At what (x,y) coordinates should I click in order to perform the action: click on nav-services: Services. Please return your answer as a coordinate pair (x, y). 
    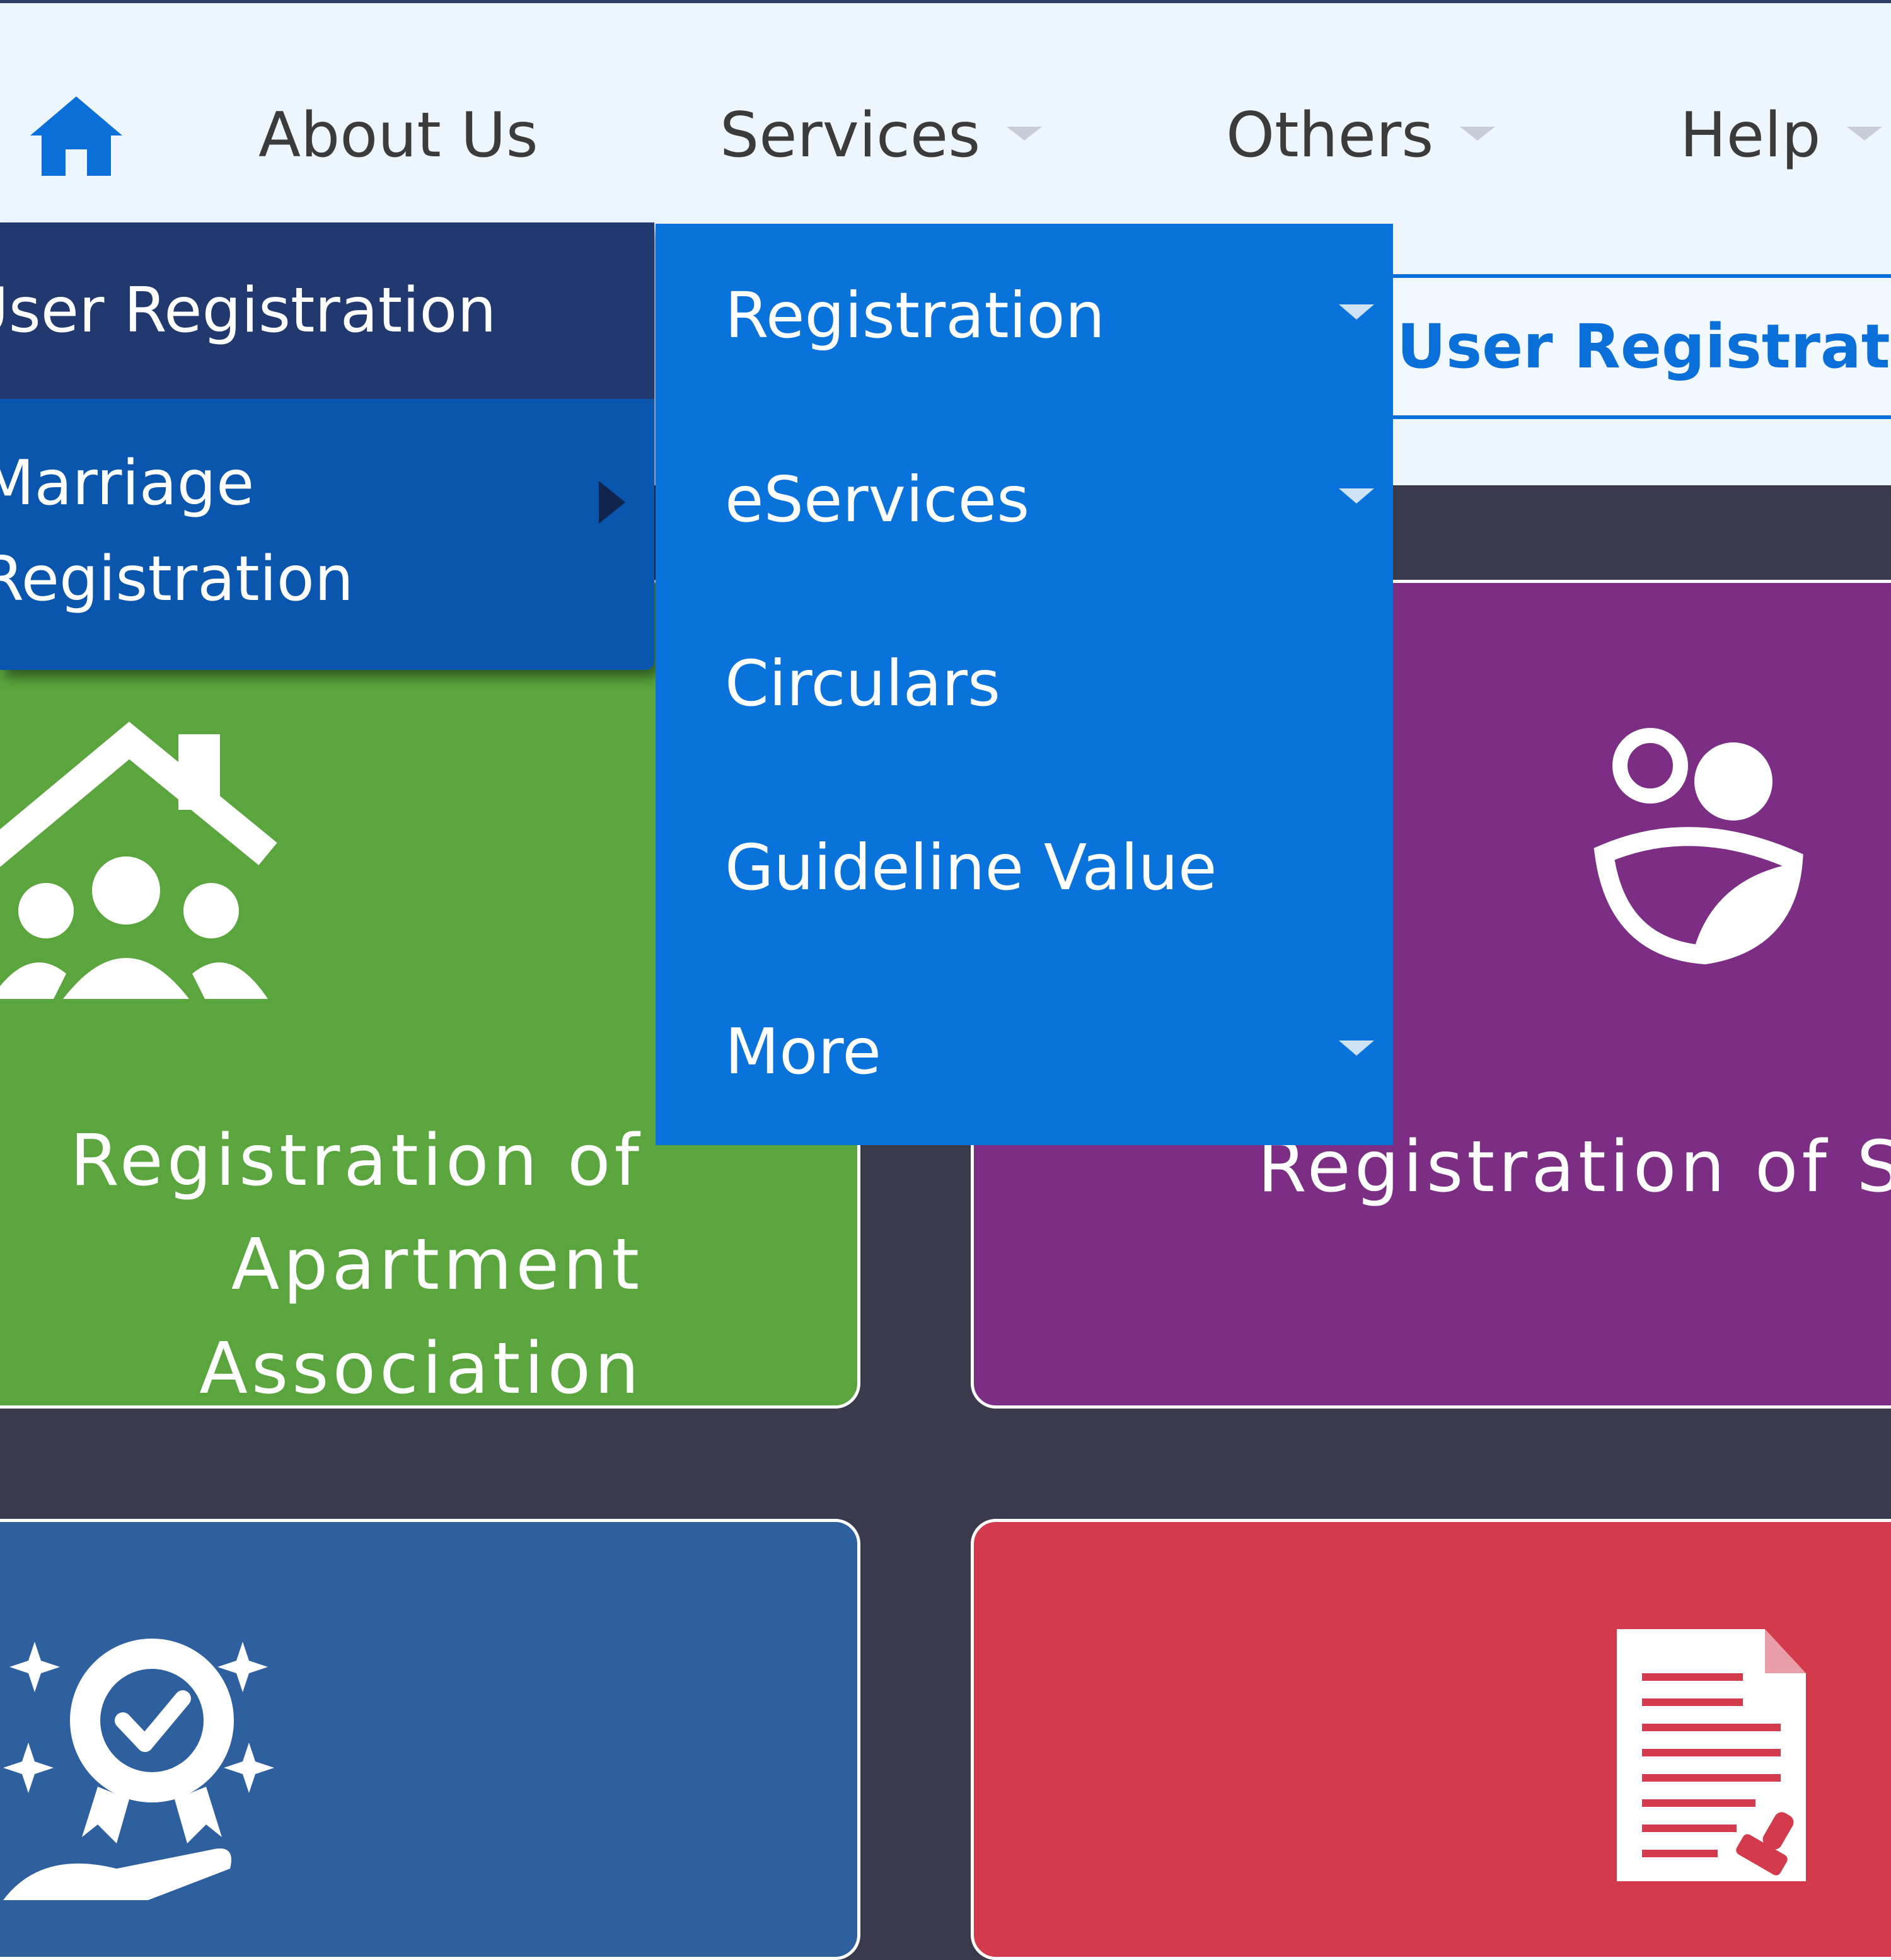
    Looking at the image, I should click on (881, 135).